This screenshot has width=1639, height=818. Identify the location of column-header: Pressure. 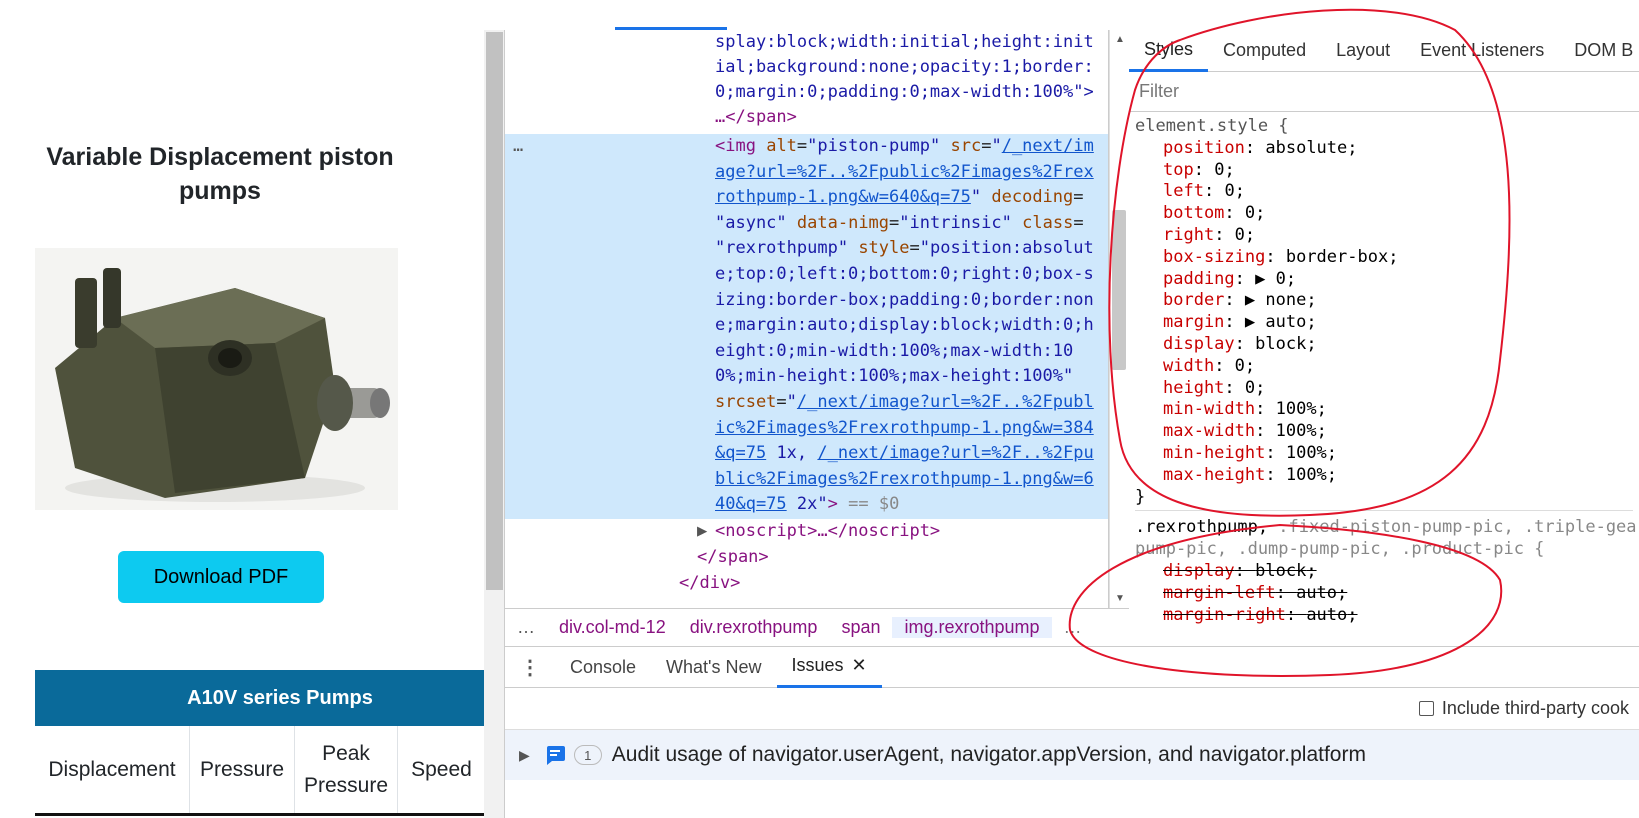
(242, 769).